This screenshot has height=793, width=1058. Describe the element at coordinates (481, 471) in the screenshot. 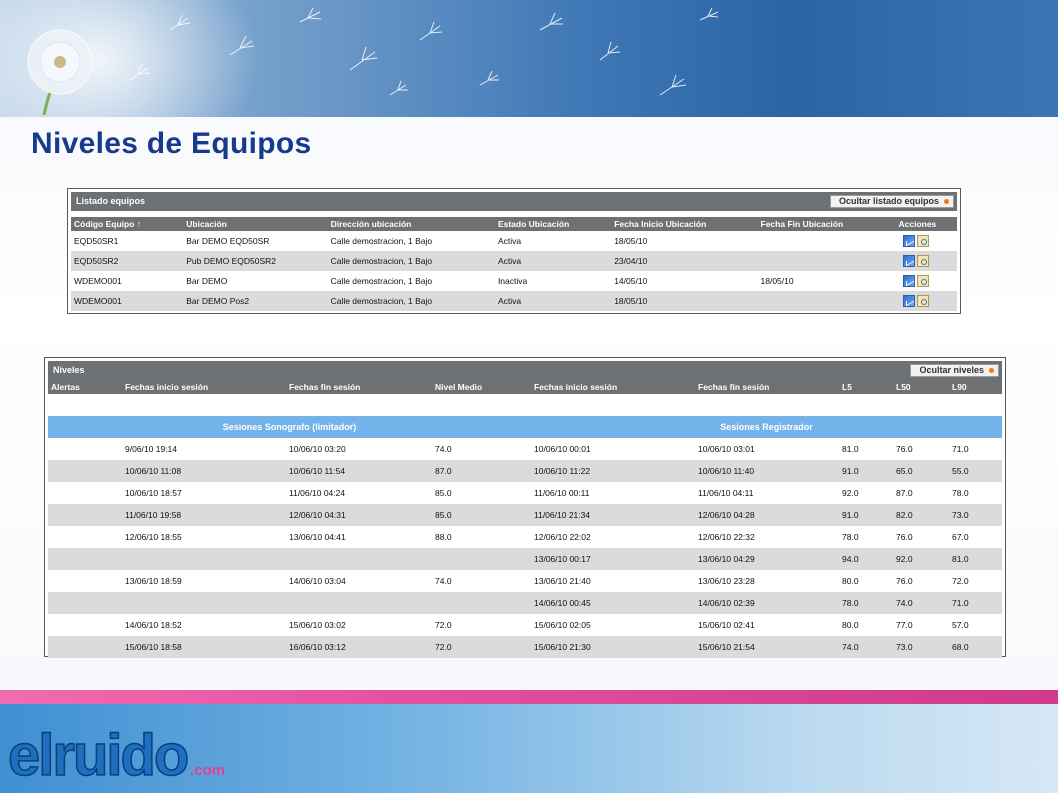

I see `cell-nivel-medio: 87.0` at that location.